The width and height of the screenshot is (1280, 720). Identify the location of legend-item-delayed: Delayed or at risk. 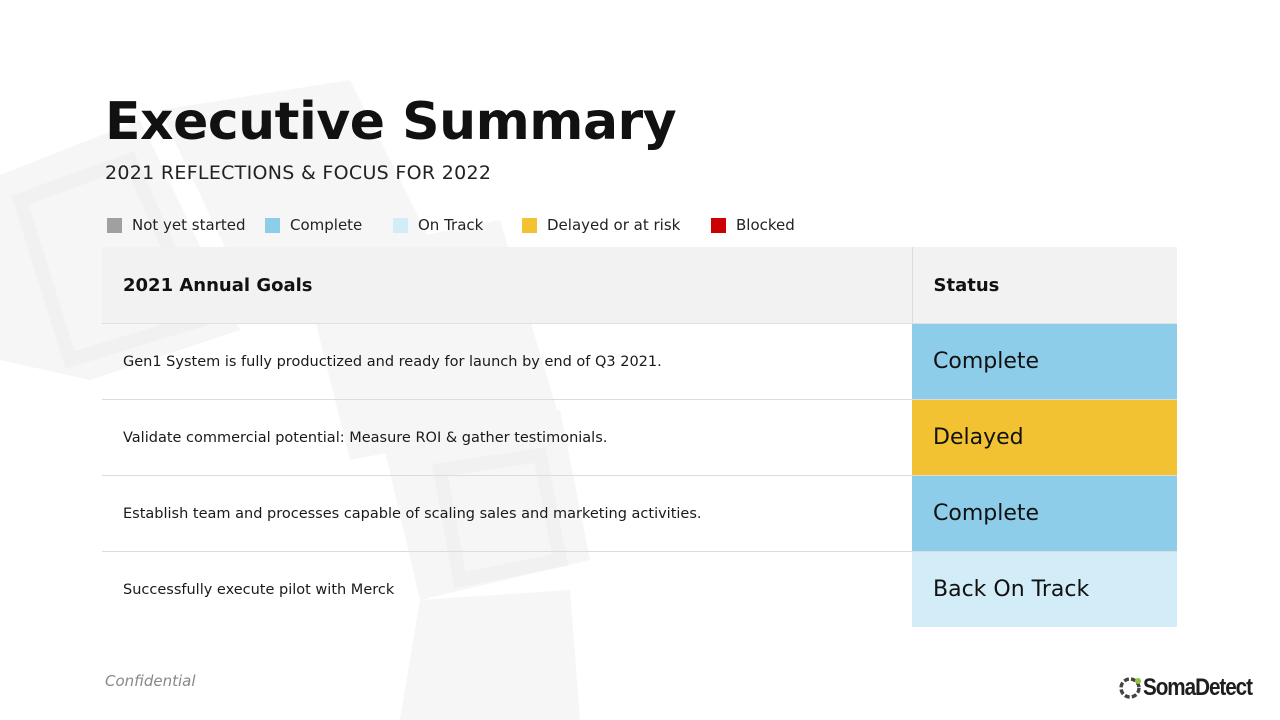
(601, 225).